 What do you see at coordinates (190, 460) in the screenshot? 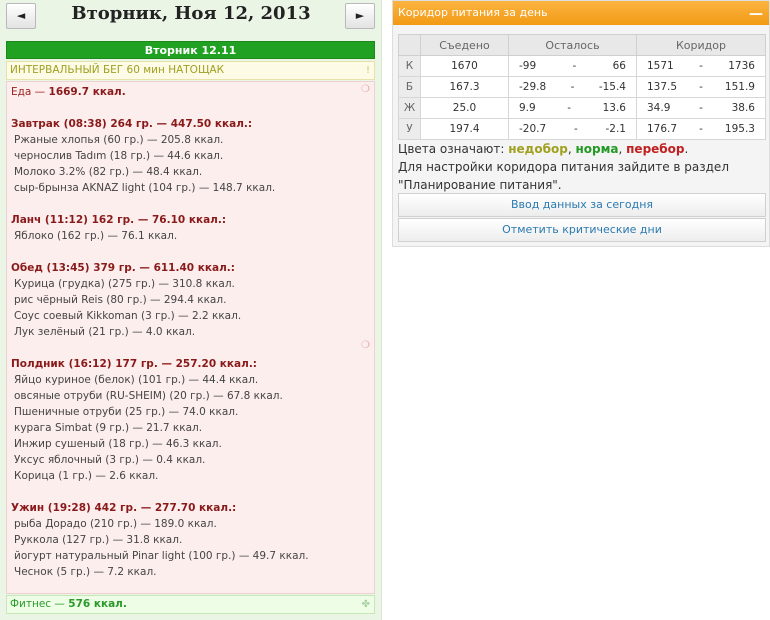
I see `food-item: Уксус яблочный (3 гр.) — 0.4 ккал.` at bounding box center [190, 460].